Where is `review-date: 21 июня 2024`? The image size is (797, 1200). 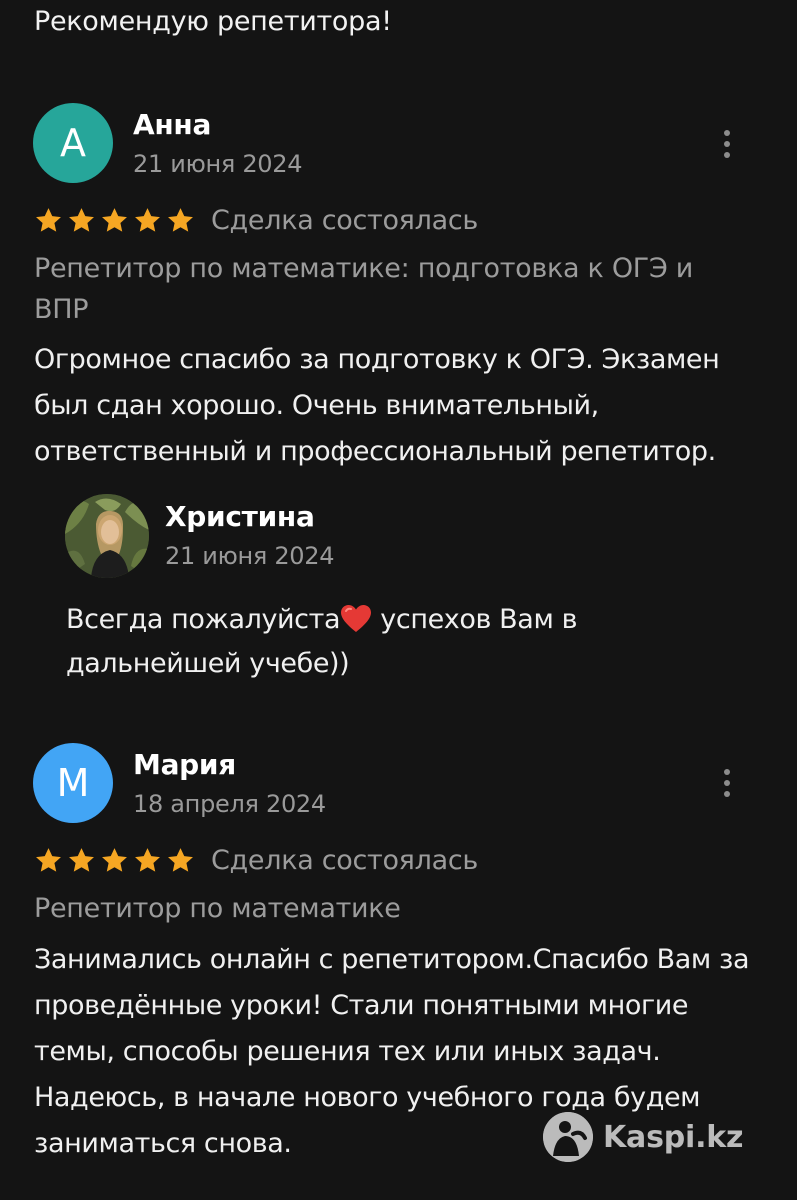
review-date: 21 июня 2024 is located at coordinates (218, 164).